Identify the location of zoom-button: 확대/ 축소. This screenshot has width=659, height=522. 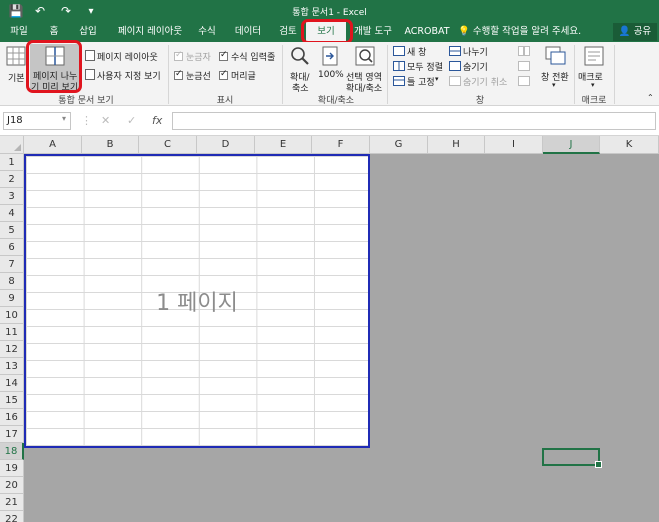
(300, 69).